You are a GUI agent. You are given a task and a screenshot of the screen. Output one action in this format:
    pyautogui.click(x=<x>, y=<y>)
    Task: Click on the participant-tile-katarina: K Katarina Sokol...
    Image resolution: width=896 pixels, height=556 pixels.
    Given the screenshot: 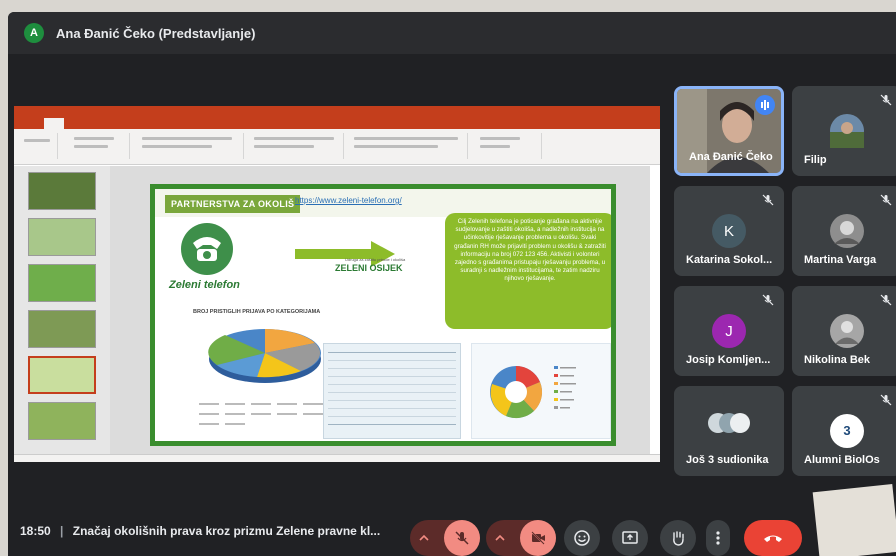 What is the action you would take?
    pyautogui.click(x=729, y=231)
    